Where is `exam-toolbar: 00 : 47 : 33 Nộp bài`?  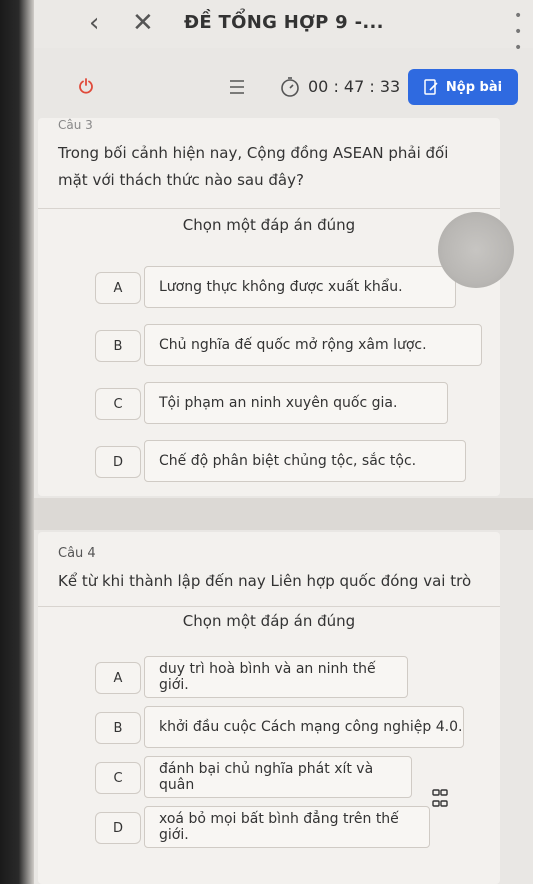
exam-toolbar: 00 : 47 : 33 Nộp bài is located at coordinates (283, 87).